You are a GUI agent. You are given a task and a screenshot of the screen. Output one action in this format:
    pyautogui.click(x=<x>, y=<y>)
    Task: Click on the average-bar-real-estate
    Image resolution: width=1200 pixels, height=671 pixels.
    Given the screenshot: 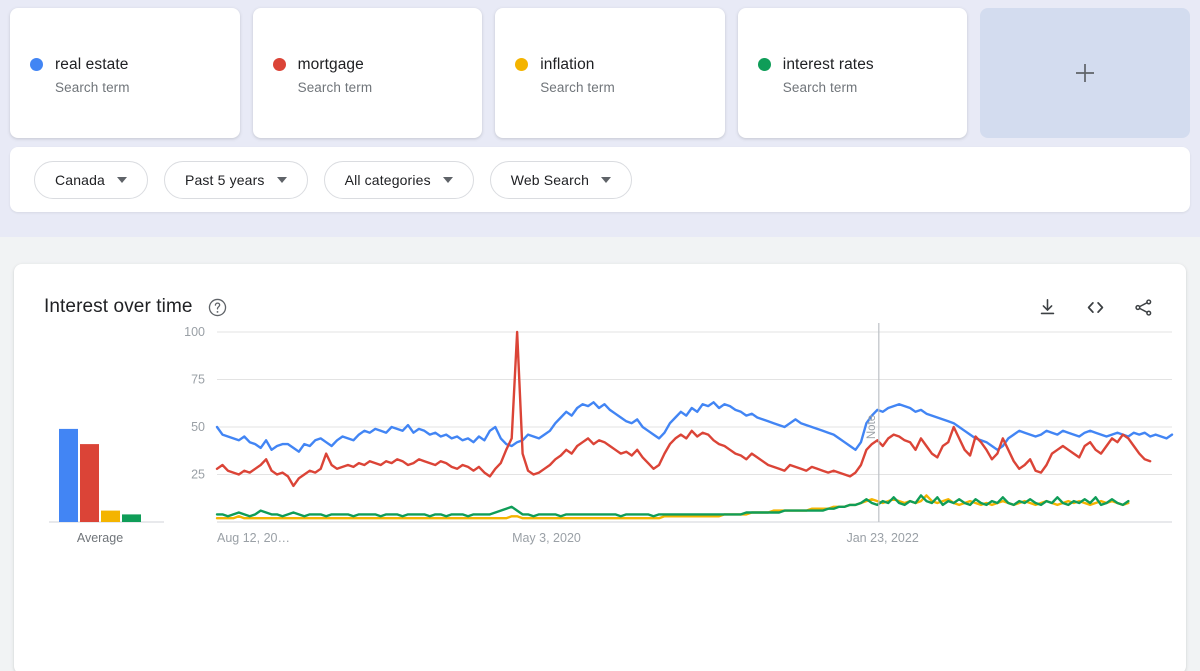 What is the action you would take?
    pyautogui.click(x=68, y=475)
    